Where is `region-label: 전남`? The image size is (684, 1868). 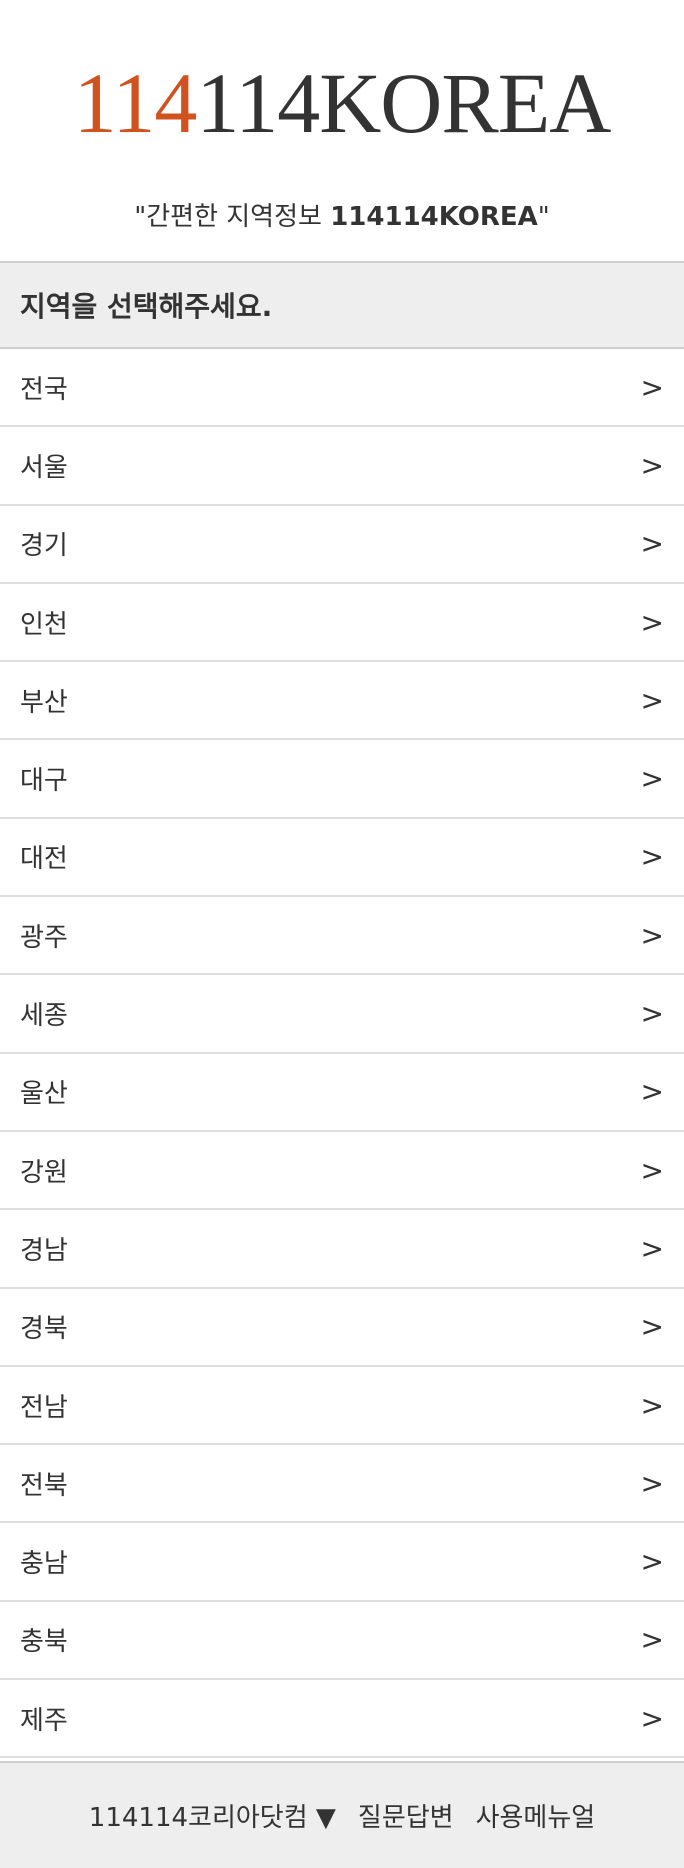 region-label: 전남 is located at coordinates (44, 1407).